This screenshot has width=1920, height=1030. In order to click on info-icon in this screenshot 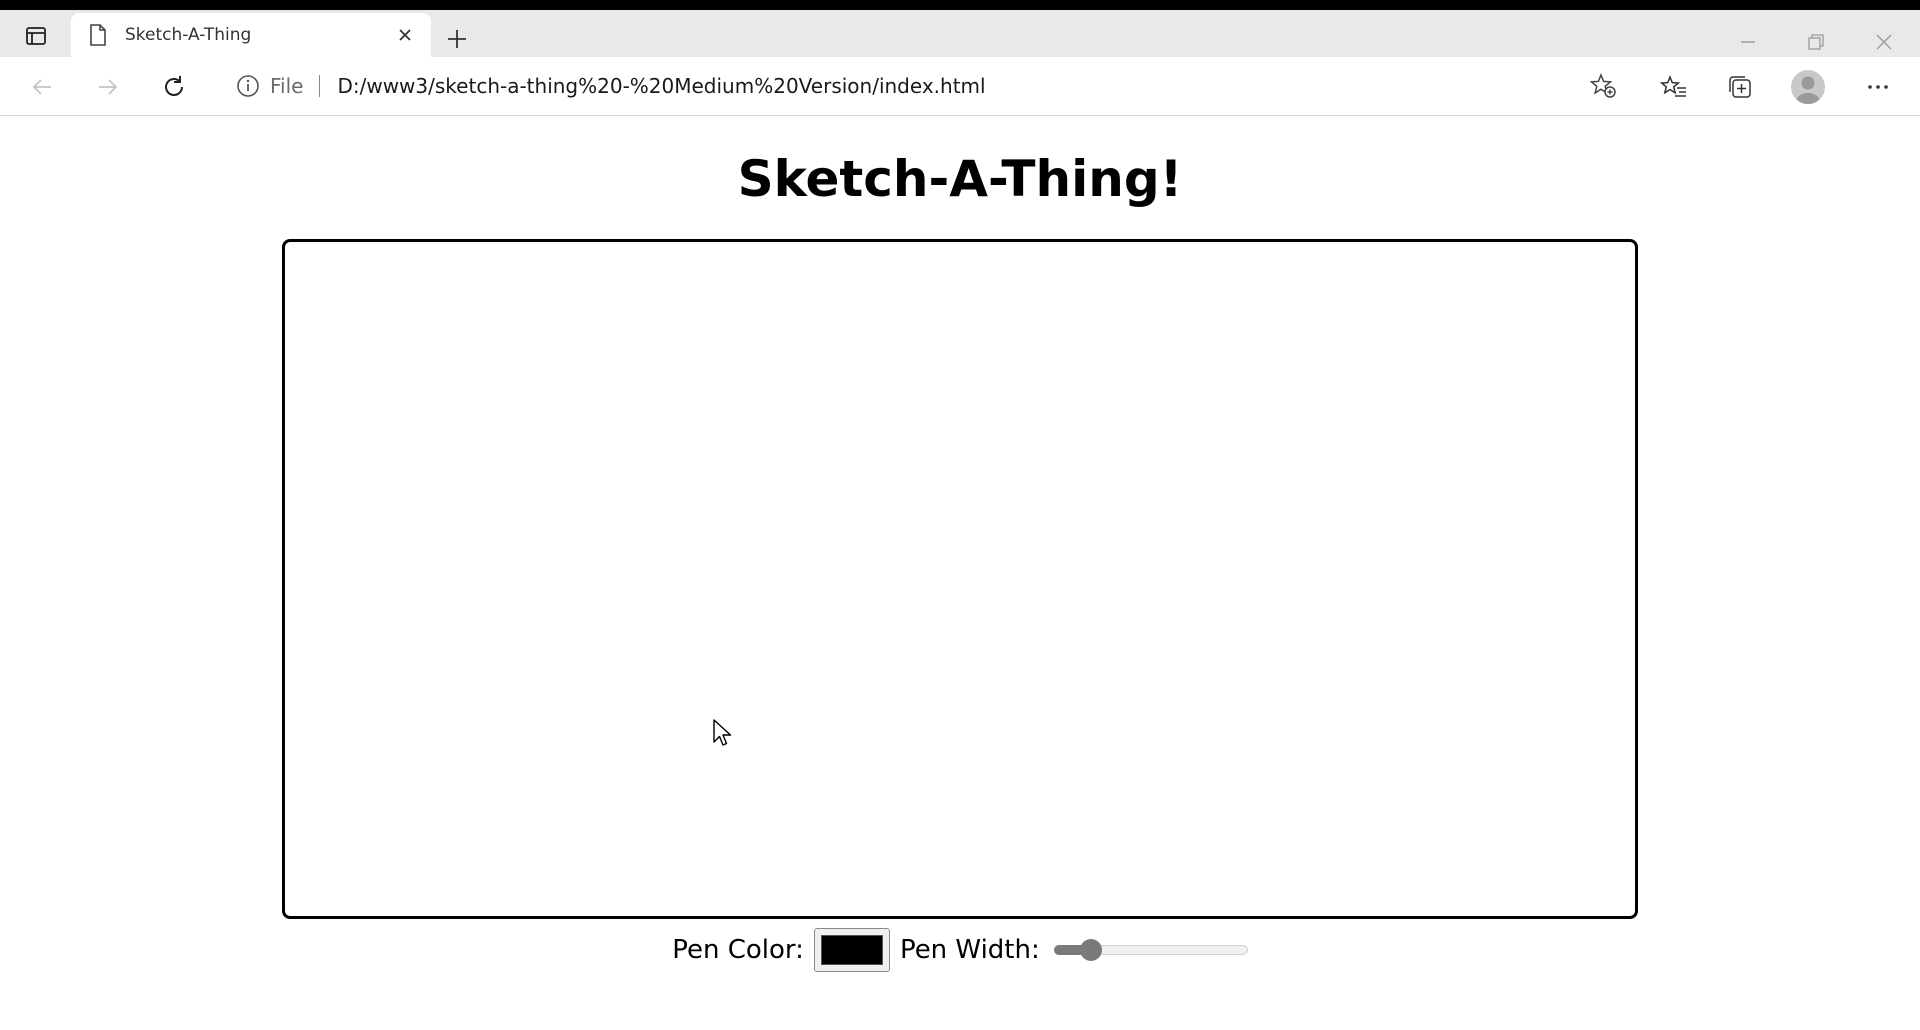, I will do `click(248, 86)`.